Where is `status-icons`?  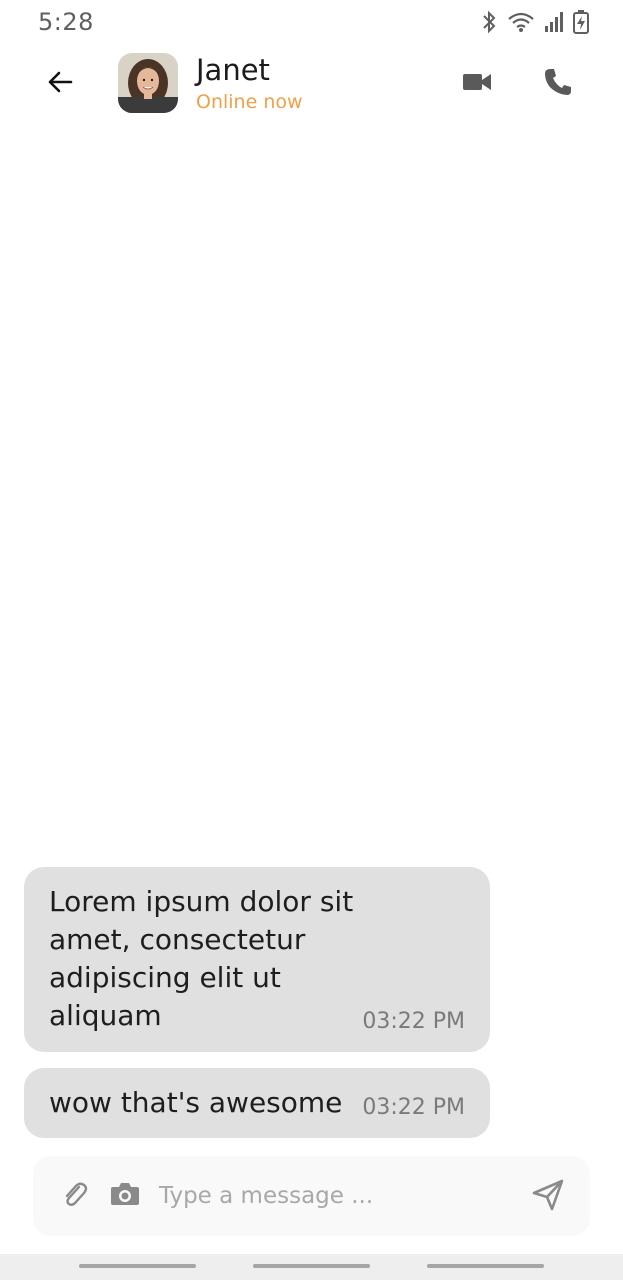
status-icons is located at coordinates (534, 22).